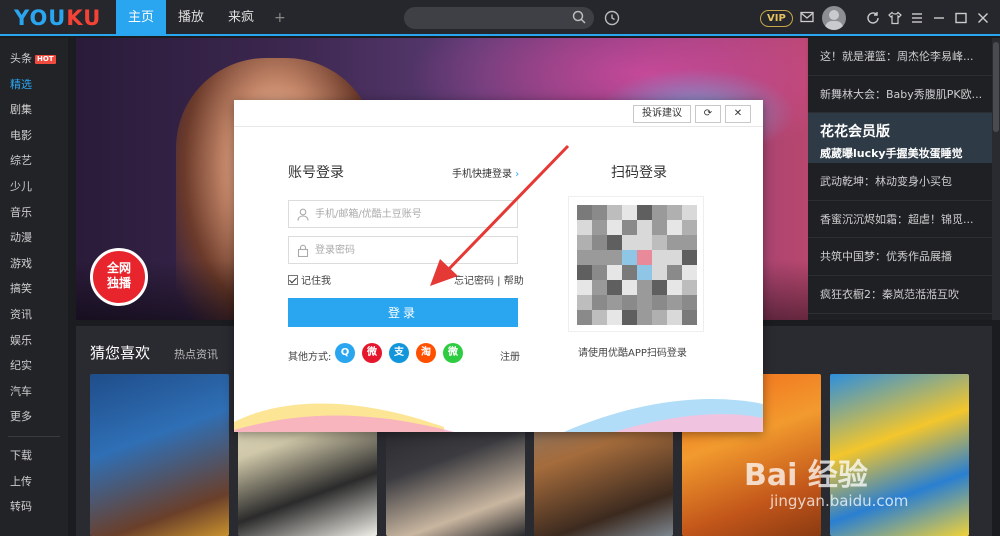  Describe the element at coordinates (579, 17) in the screenshot. I see `search-icon` at that location.